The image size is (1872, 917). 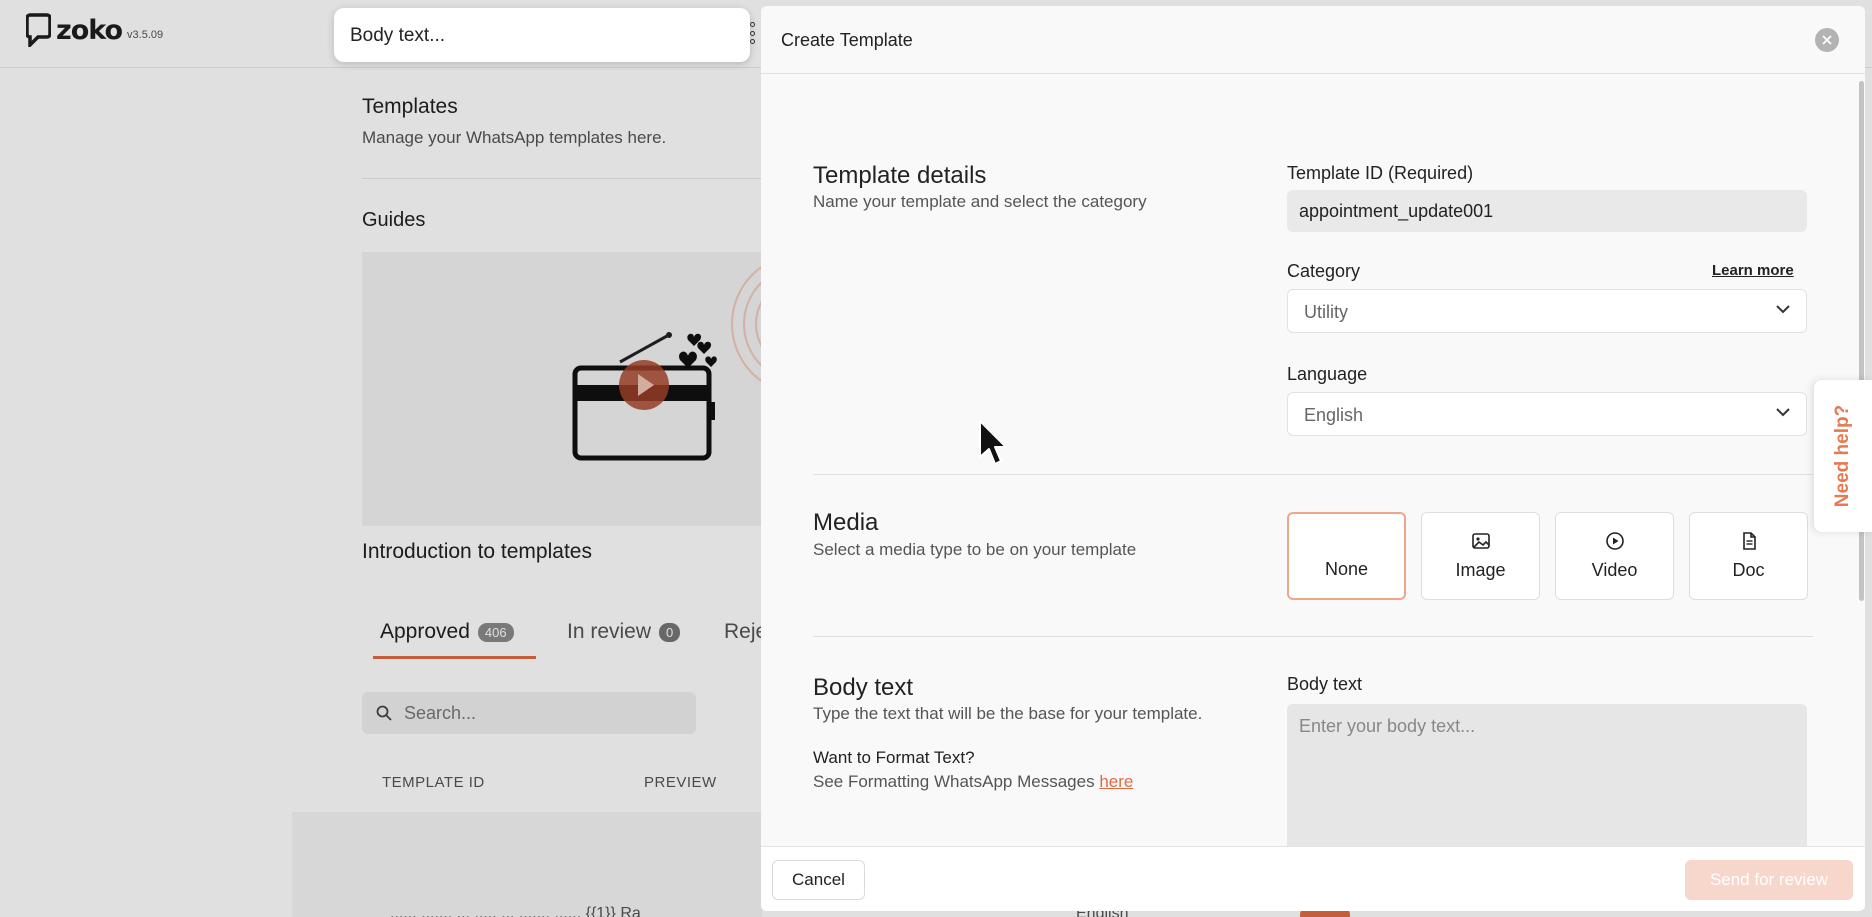 What do you see at coordinates (1324, 271) in the screenshot?
I see `category-label: Category` at bounding box center [1324, 271].